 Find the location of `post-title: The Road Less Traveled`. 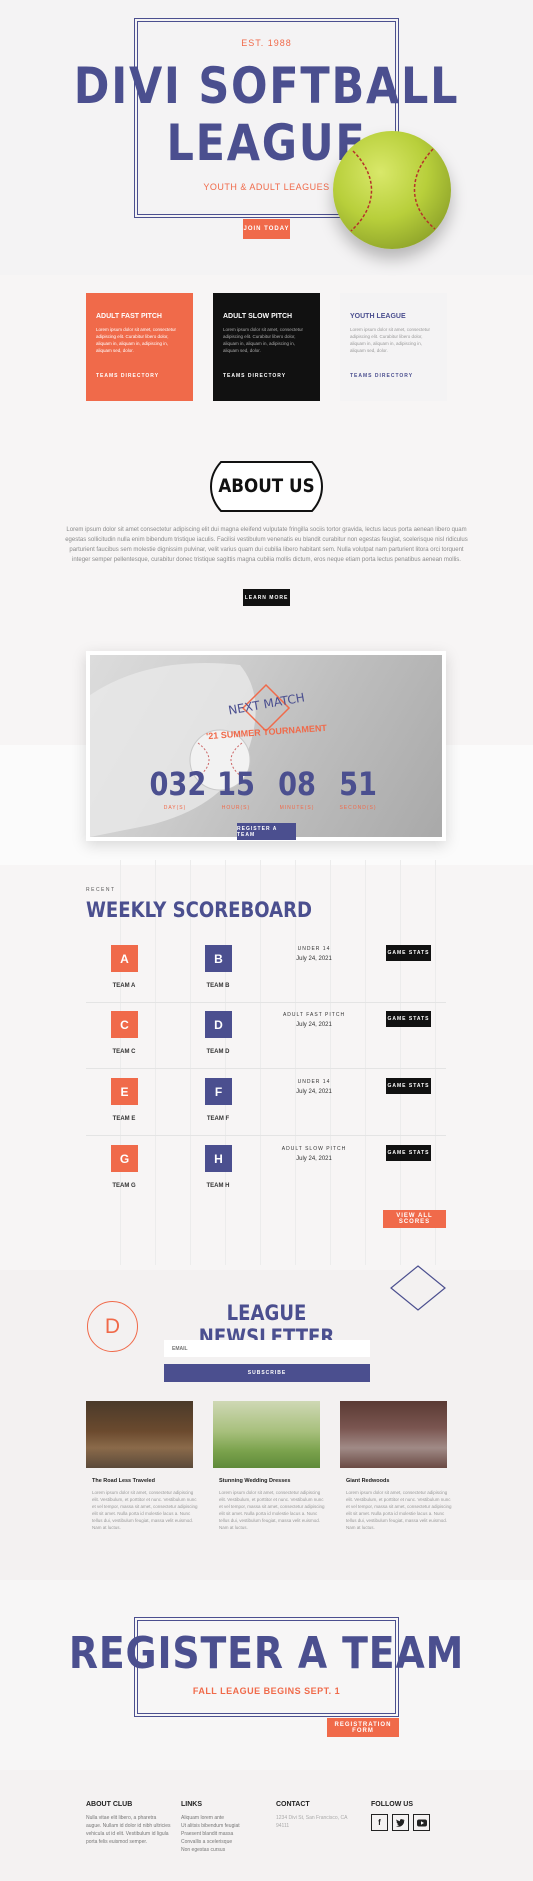

post-title: The Road Less Traveled is located at coordinates (123, 1481).